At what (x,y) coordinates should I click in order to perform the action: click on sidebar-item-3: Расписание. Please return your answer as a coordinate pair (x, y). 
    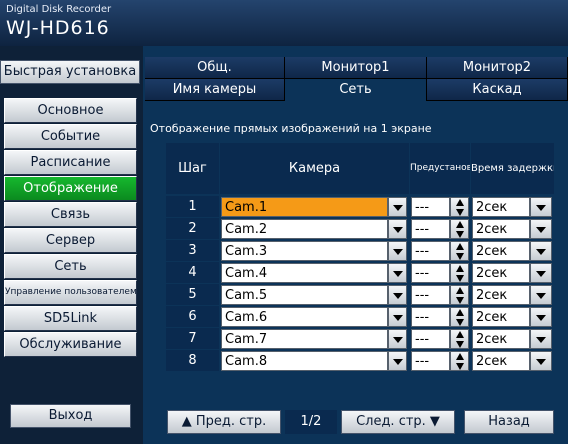
    Looking at the image, I should click on (70, 162).